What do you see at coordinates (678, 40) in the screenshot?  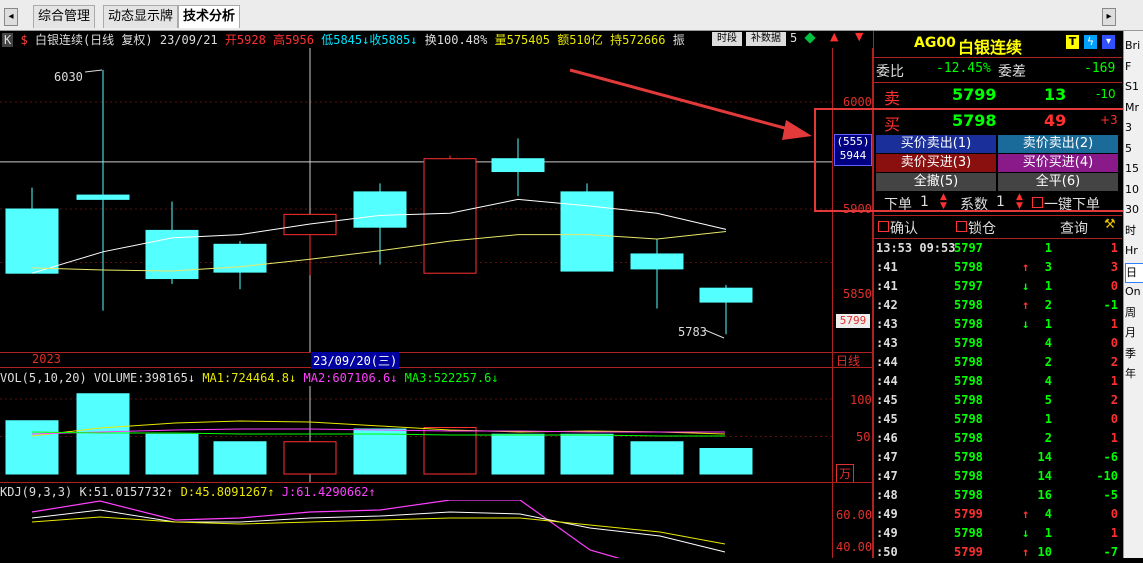 I see `amplitude-label: 振` at bounding box center [678, 40].